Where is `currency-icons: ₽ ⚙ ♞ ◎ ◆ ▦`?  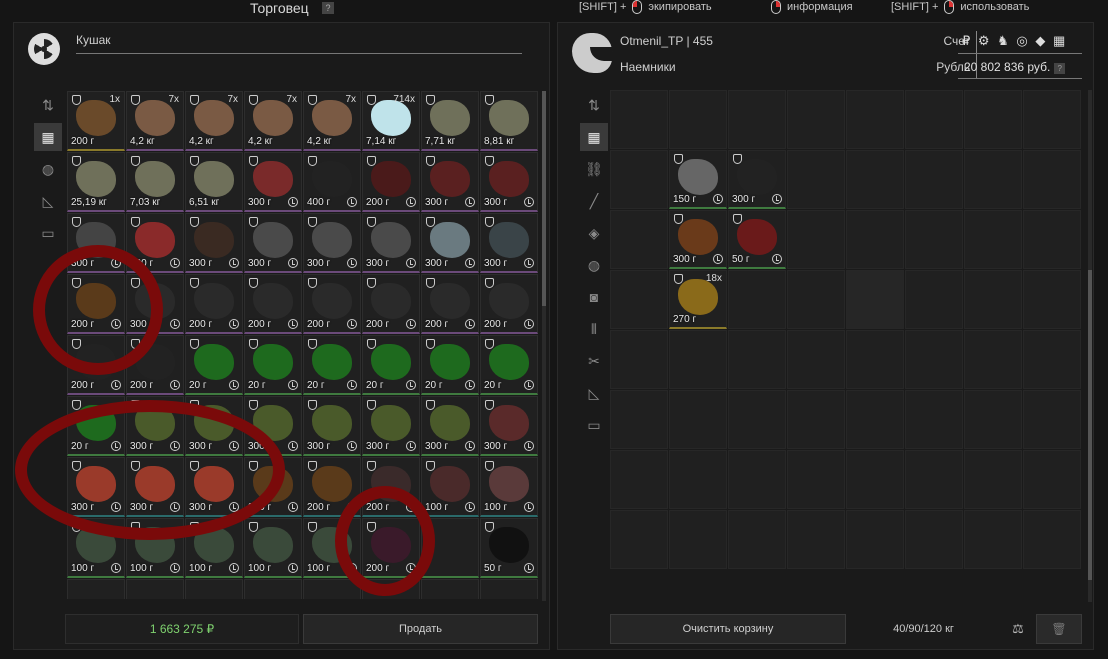
currency-icons: ₽ ⚙ ♞ ◎ ◆ ▦ is located at coordinates (1014, 41).